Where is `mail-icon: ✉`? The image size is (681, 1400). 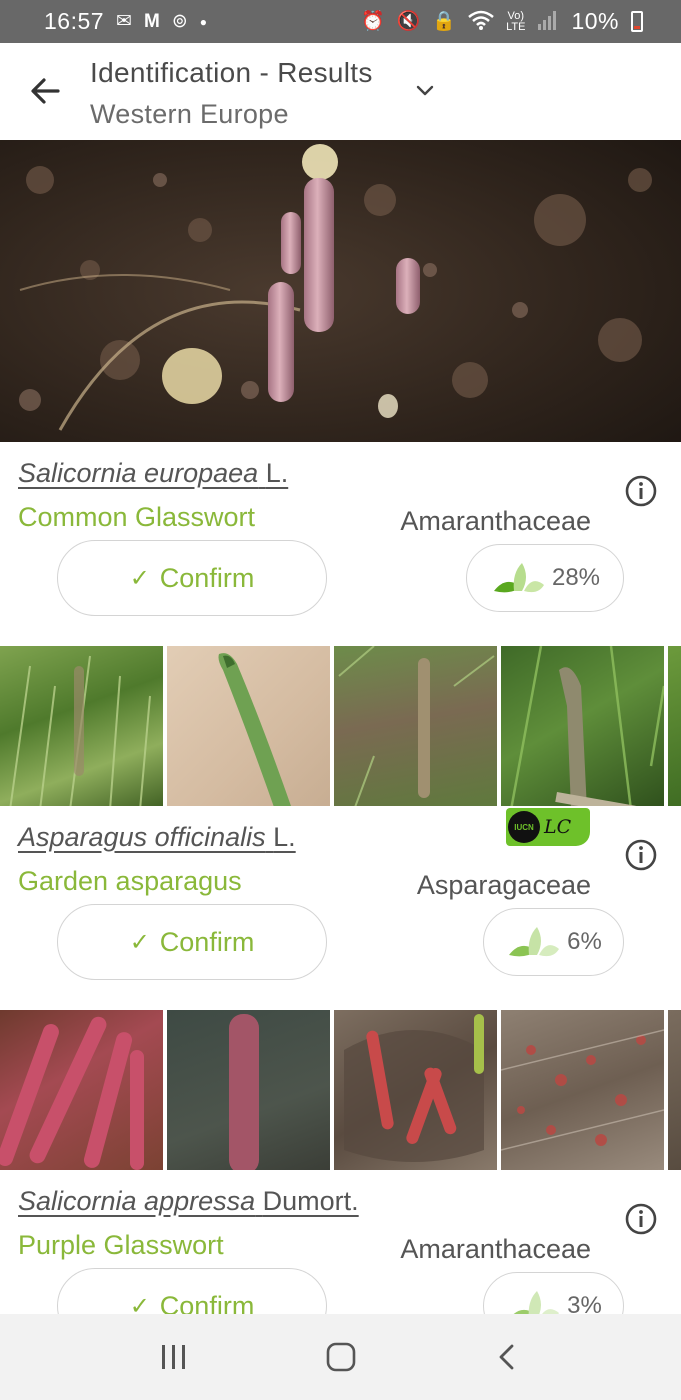 mail-icon: ✉ is located at coordinates (124, 21).